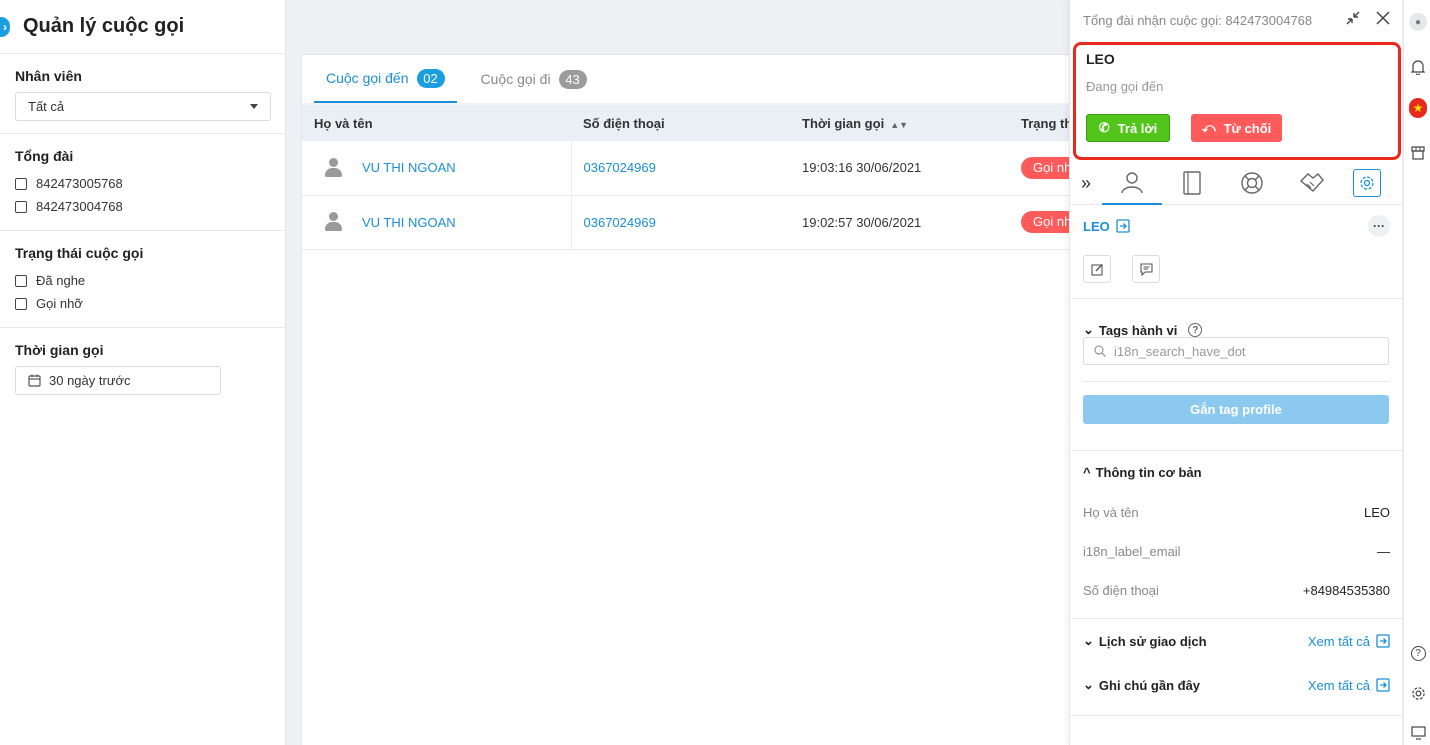 Image resolution: width=1430 pixels, height=745 pixels. What do you see at coordinates (1148, 472) in the screenshot?
I see `basic-info-title: Thông tin cơ bản` at bounding box center [1148, 472].